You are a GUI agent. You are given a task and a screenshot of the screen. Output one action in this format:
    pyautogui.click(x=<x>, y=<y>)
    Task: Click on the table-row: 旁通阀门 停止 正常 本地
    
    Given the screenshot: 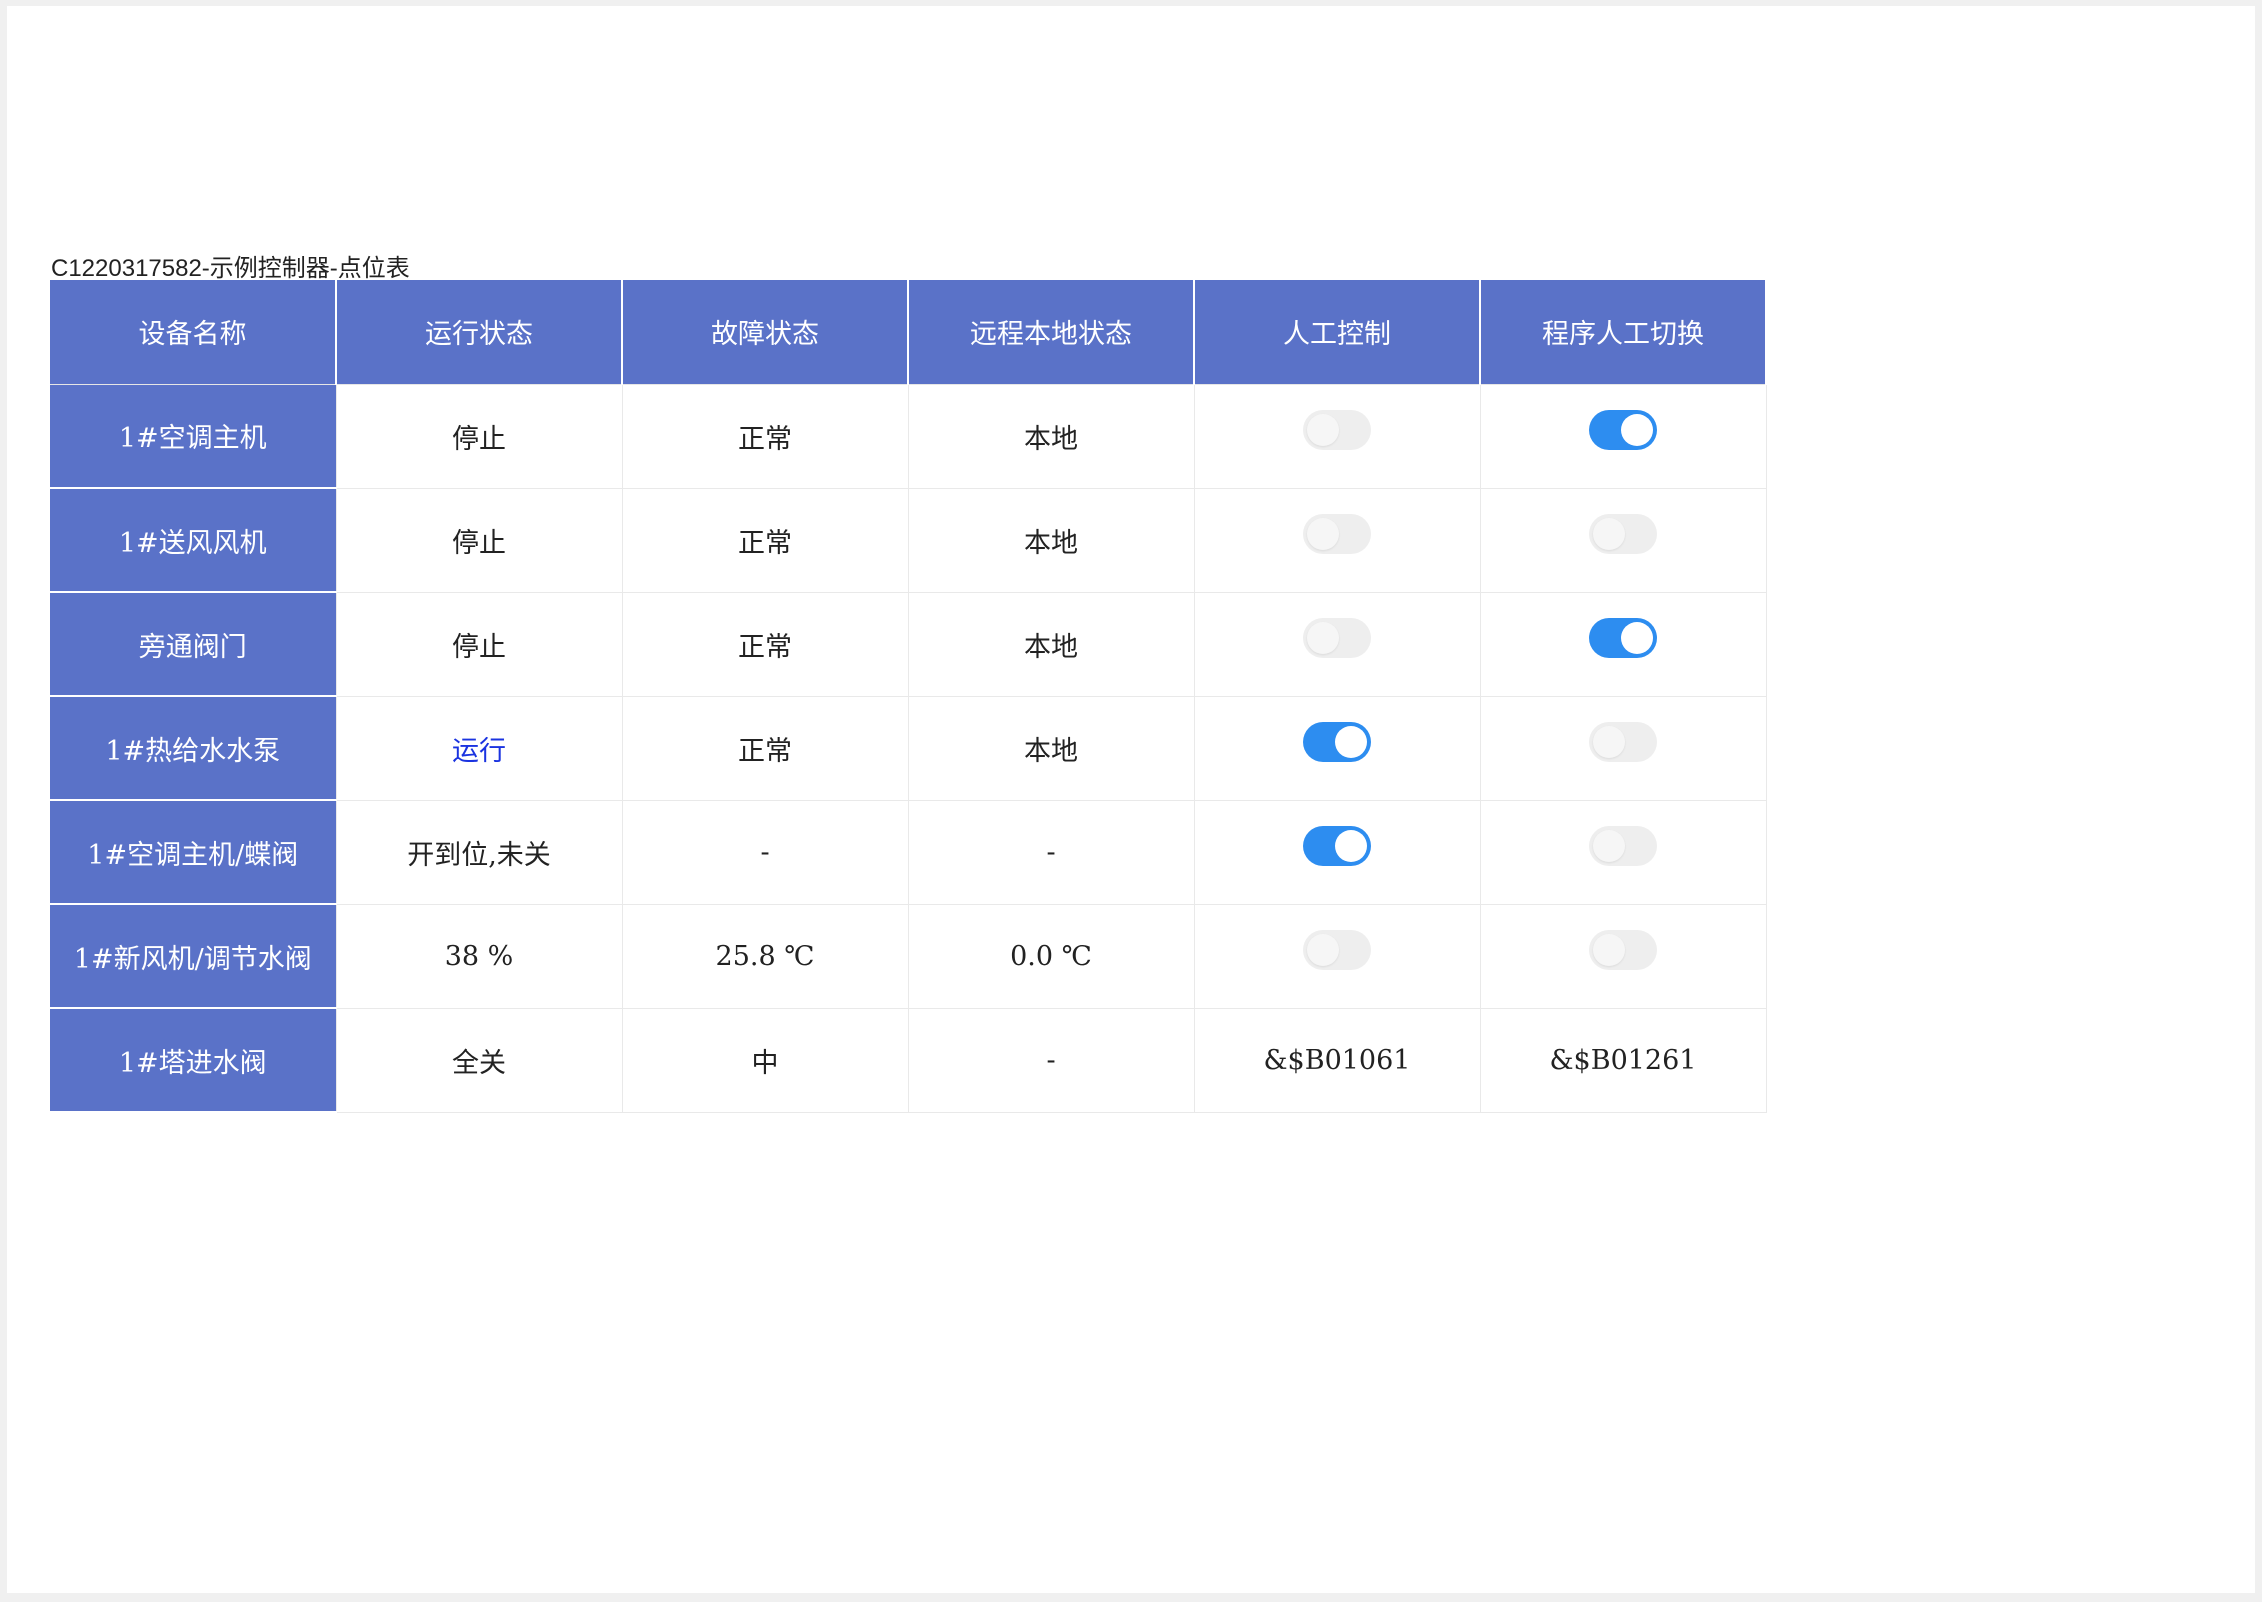 What is the action you would take?
    pyautogui.click(x=908, y=644)
    